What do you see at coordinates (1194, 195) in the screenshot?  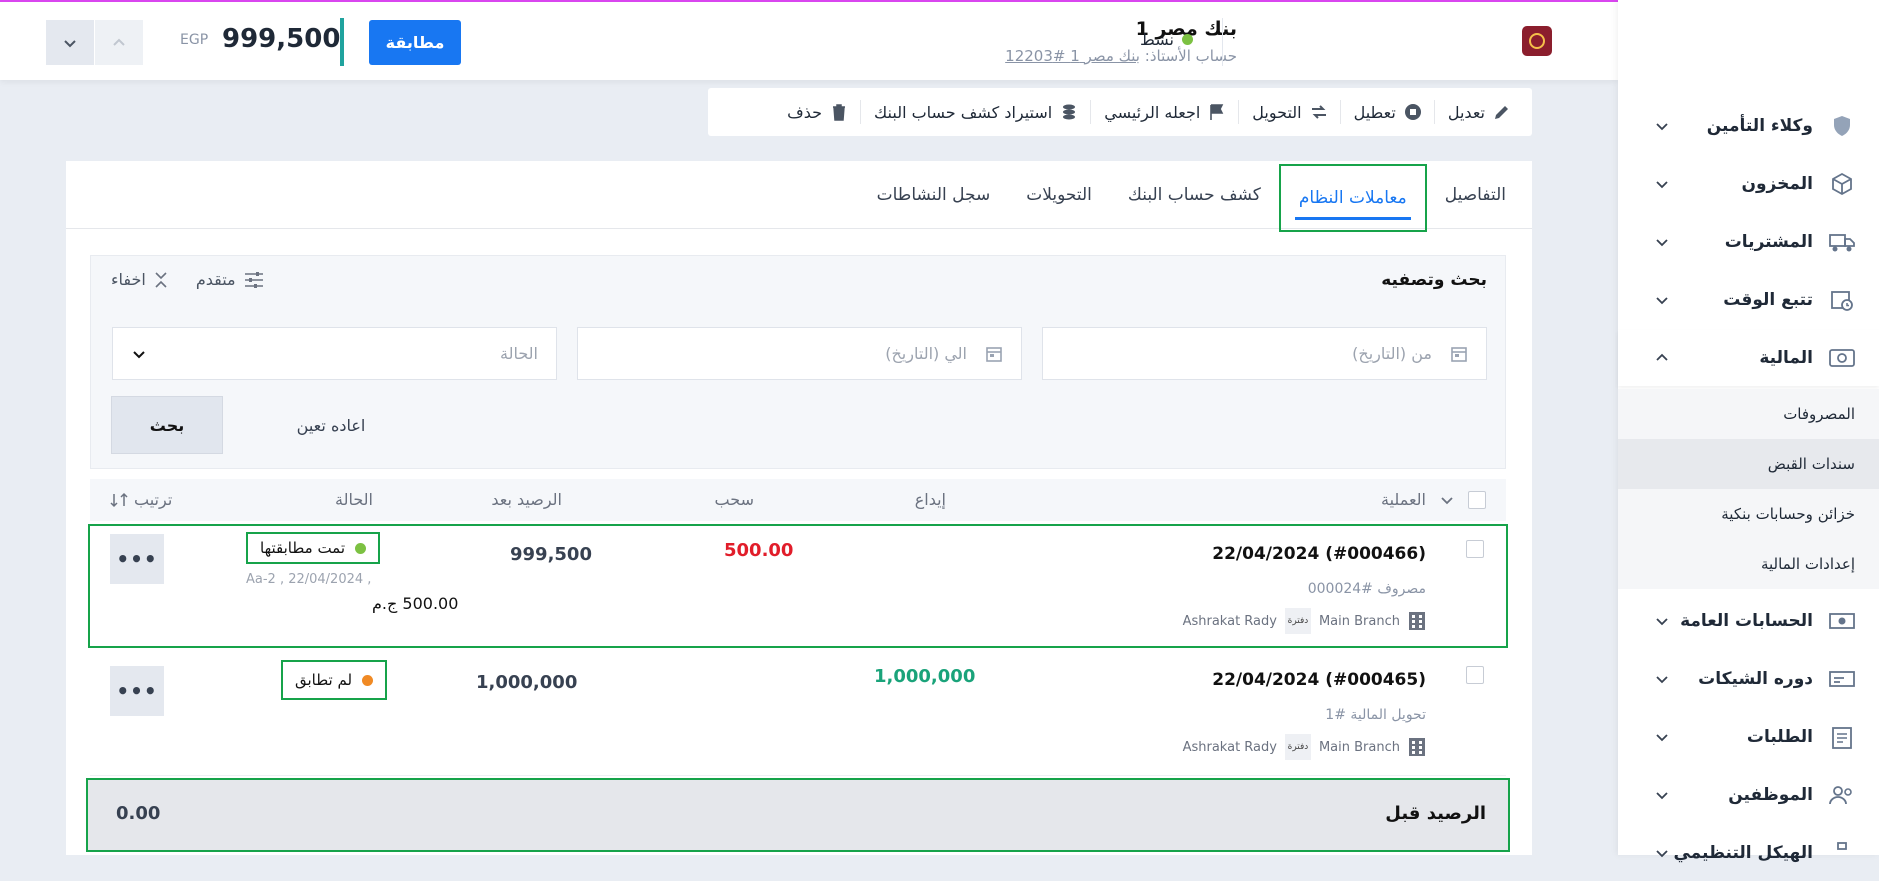 I see `tab-bank-statement: كشف حساب البنك` at bounding box center [1194, 195].